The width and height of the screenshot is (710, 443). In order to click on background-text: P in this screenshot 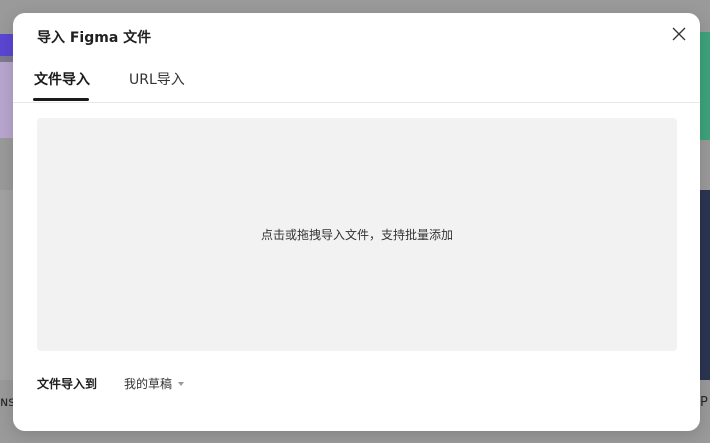, I will do `click(704, 402)`.